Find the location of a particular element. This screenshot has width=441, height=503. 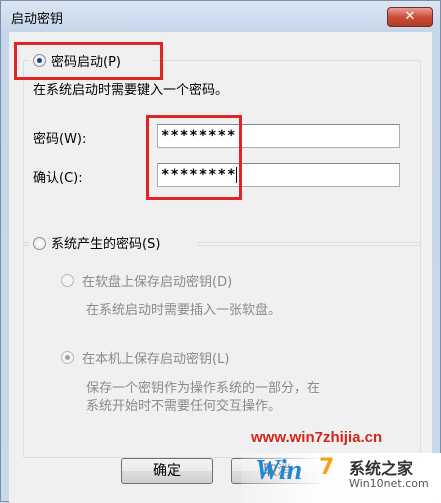

close-icon: ✕ is located at coordinates (410, 16).